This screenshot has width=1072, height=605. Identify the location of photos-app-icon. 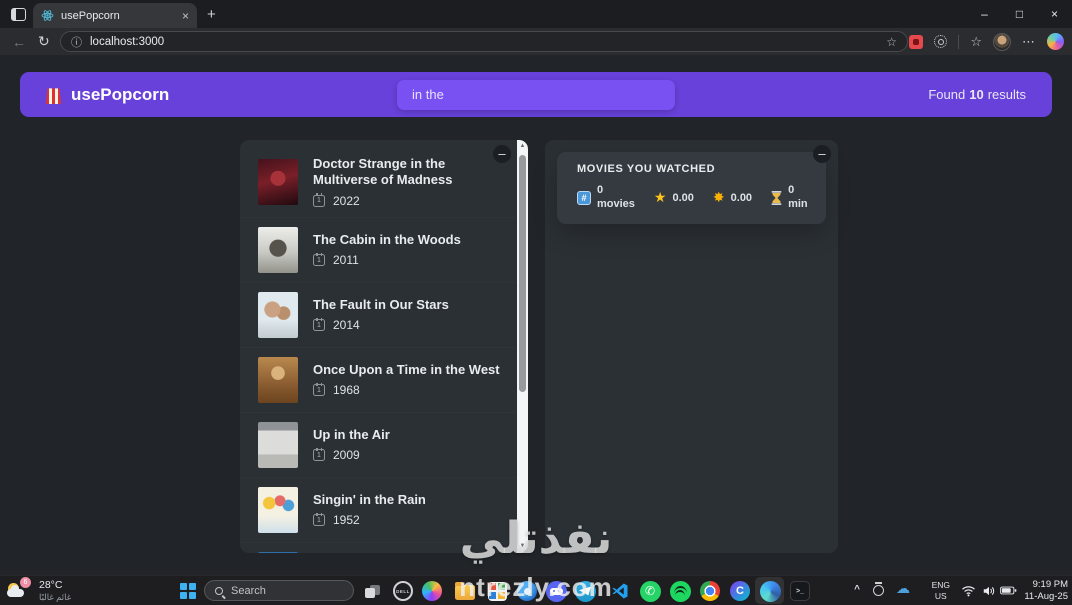
(497, 591).